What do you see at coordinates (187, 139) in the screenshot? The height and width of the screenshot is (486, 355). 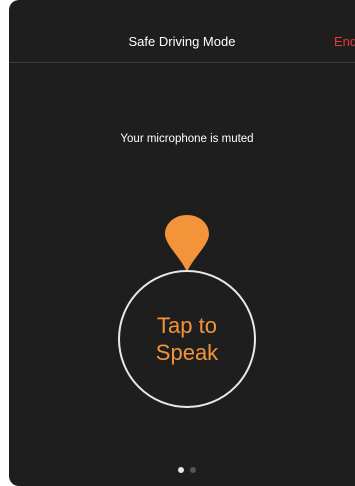 I see `microphone-status-text: Your microphone is muted` at bounding box center [187, 139].